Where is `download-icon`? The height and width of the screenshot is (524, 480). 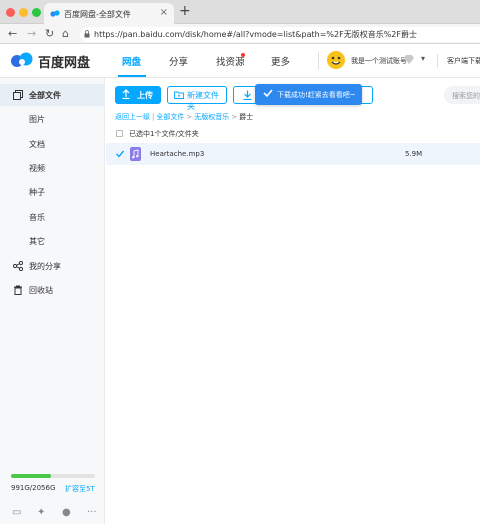 download-icon is located at coordinates (247, 95).